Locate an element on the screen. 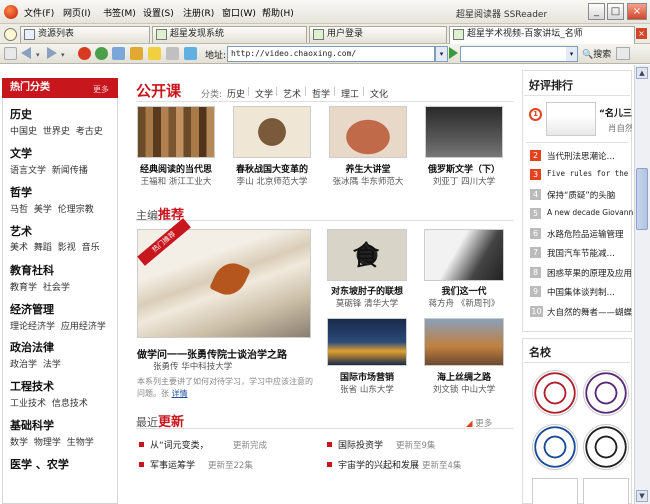 This screenshot has height=504, width=650. search-input is located at coordinates (519, 54).